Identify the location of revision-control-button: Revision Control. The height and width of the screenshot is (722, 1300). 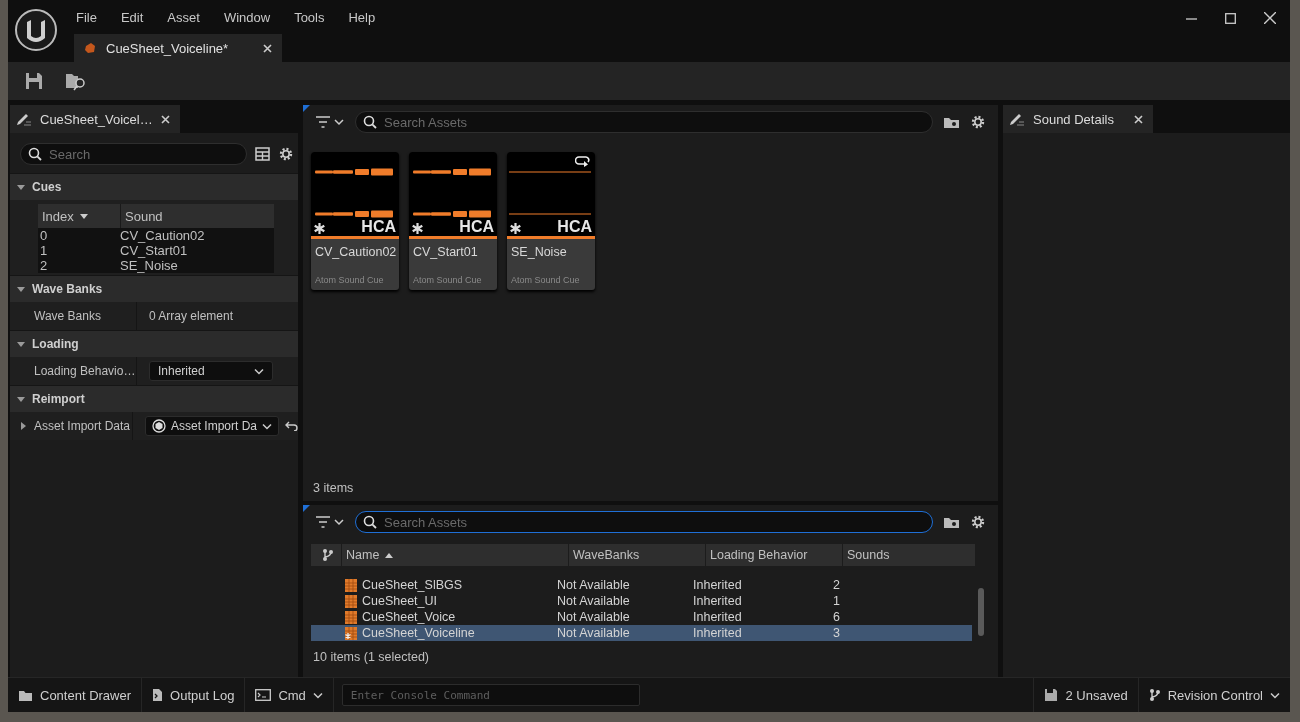
(1213, 695).